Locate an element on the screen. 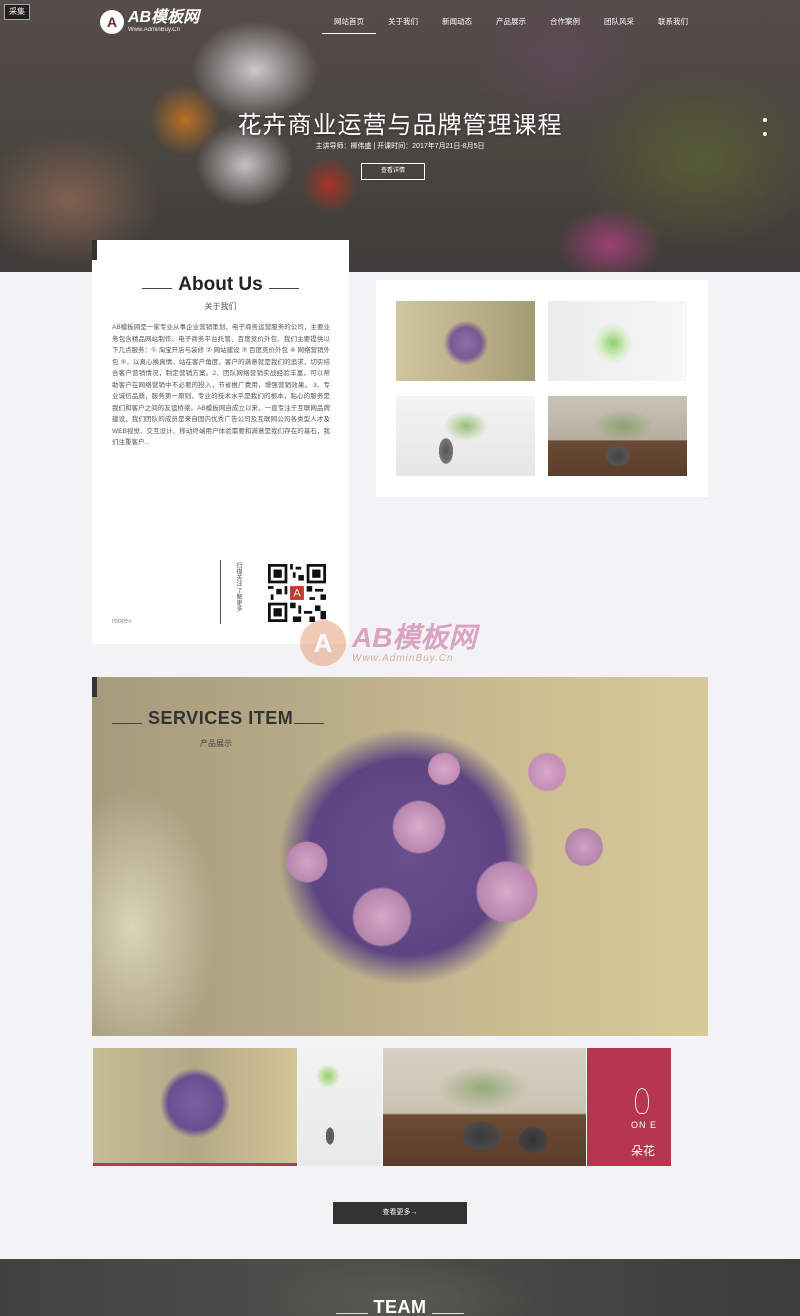 The height and width of the screenshot is (1316, 800). logo-url: Www.AdminBuy.Cn is located at coordinates (154, 30).